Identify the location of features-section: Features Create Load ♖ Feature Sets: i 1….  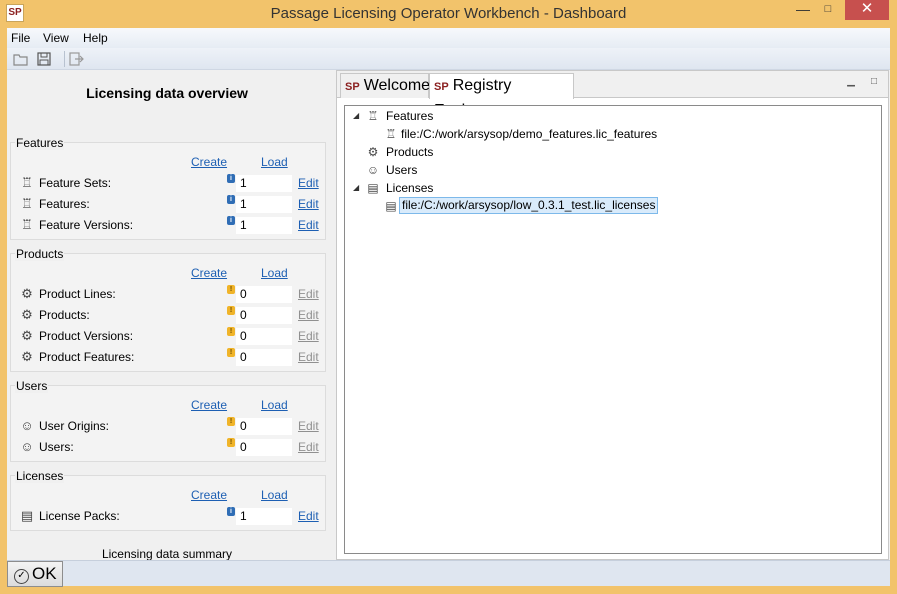
(168, 188).